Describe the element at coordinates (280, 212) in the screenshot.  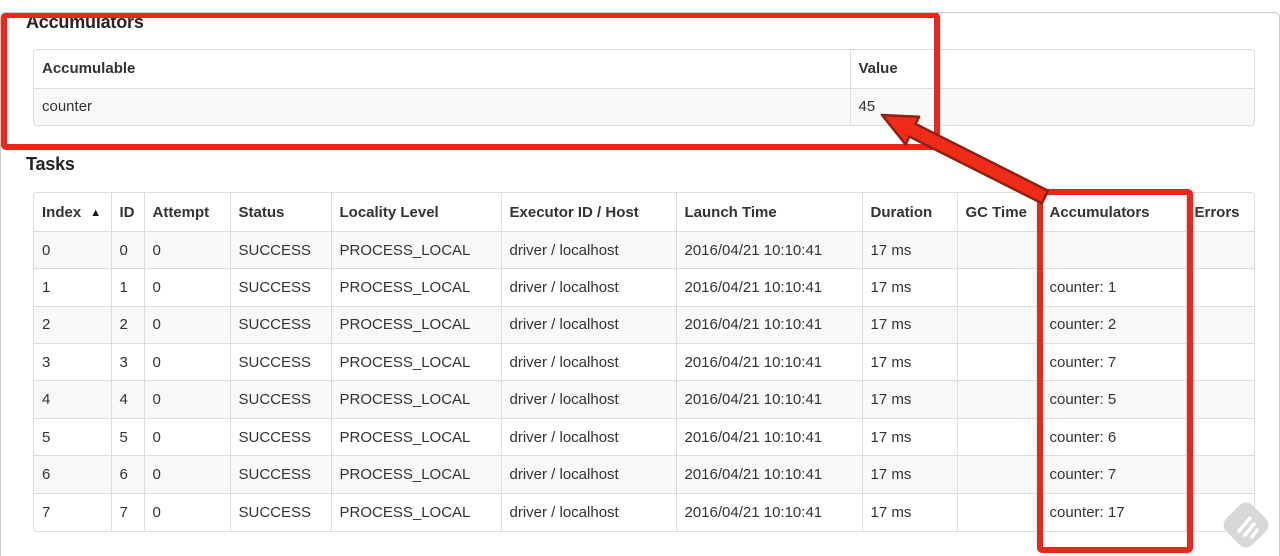
I see `column-header-status: Status` at that location.